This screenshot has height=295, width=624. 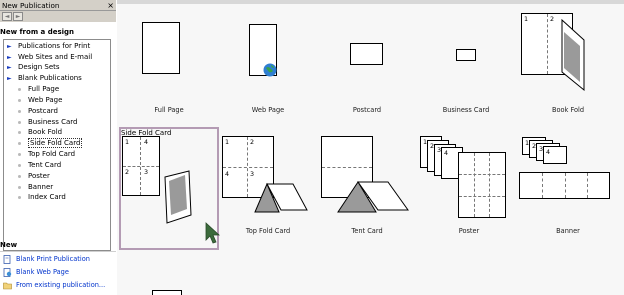 What do you see at coordinates (367, 231) in the screenshot?
I see `tile-caption: Tent Card` at bounding box center [367, 231].